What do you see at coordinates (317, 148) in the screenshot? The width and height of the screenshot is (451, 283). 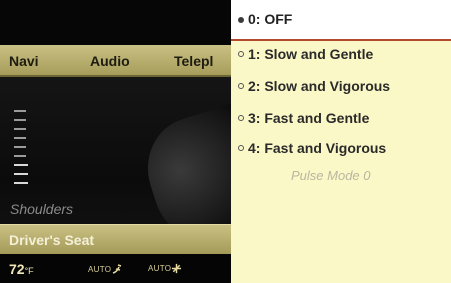 I see `option-label: 4: Fast and Vigorous` at bounding box center [317, 148].